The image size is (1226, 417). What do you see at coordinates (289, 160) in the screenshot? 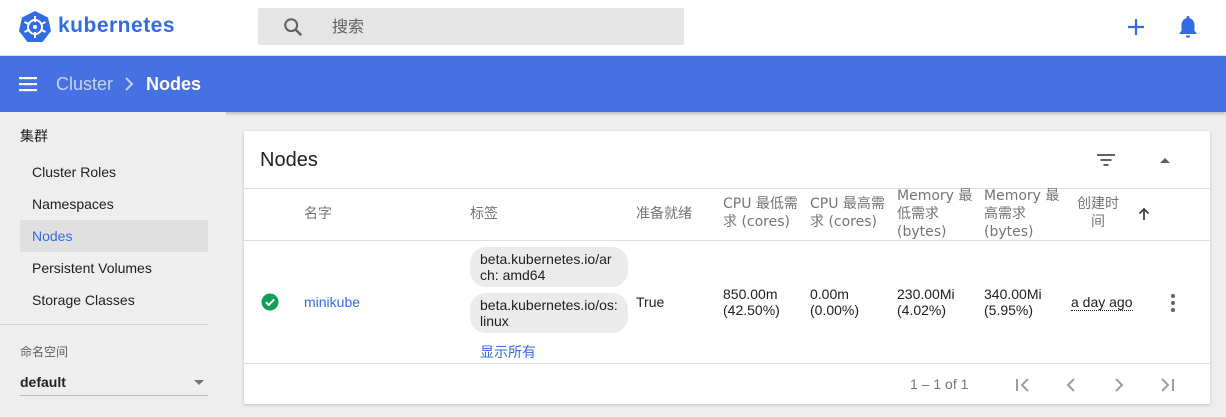
I see `card-title: Nodes` at bounding box center [289, 160].